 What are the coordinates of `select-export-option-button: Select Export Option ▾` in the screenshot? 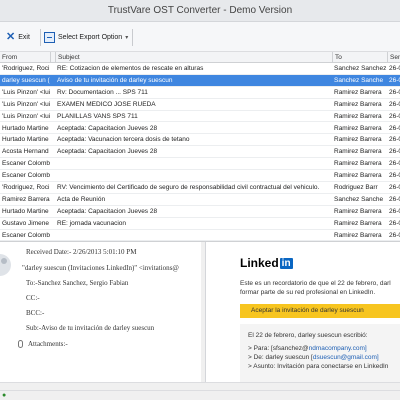 It's located at (86, 37).